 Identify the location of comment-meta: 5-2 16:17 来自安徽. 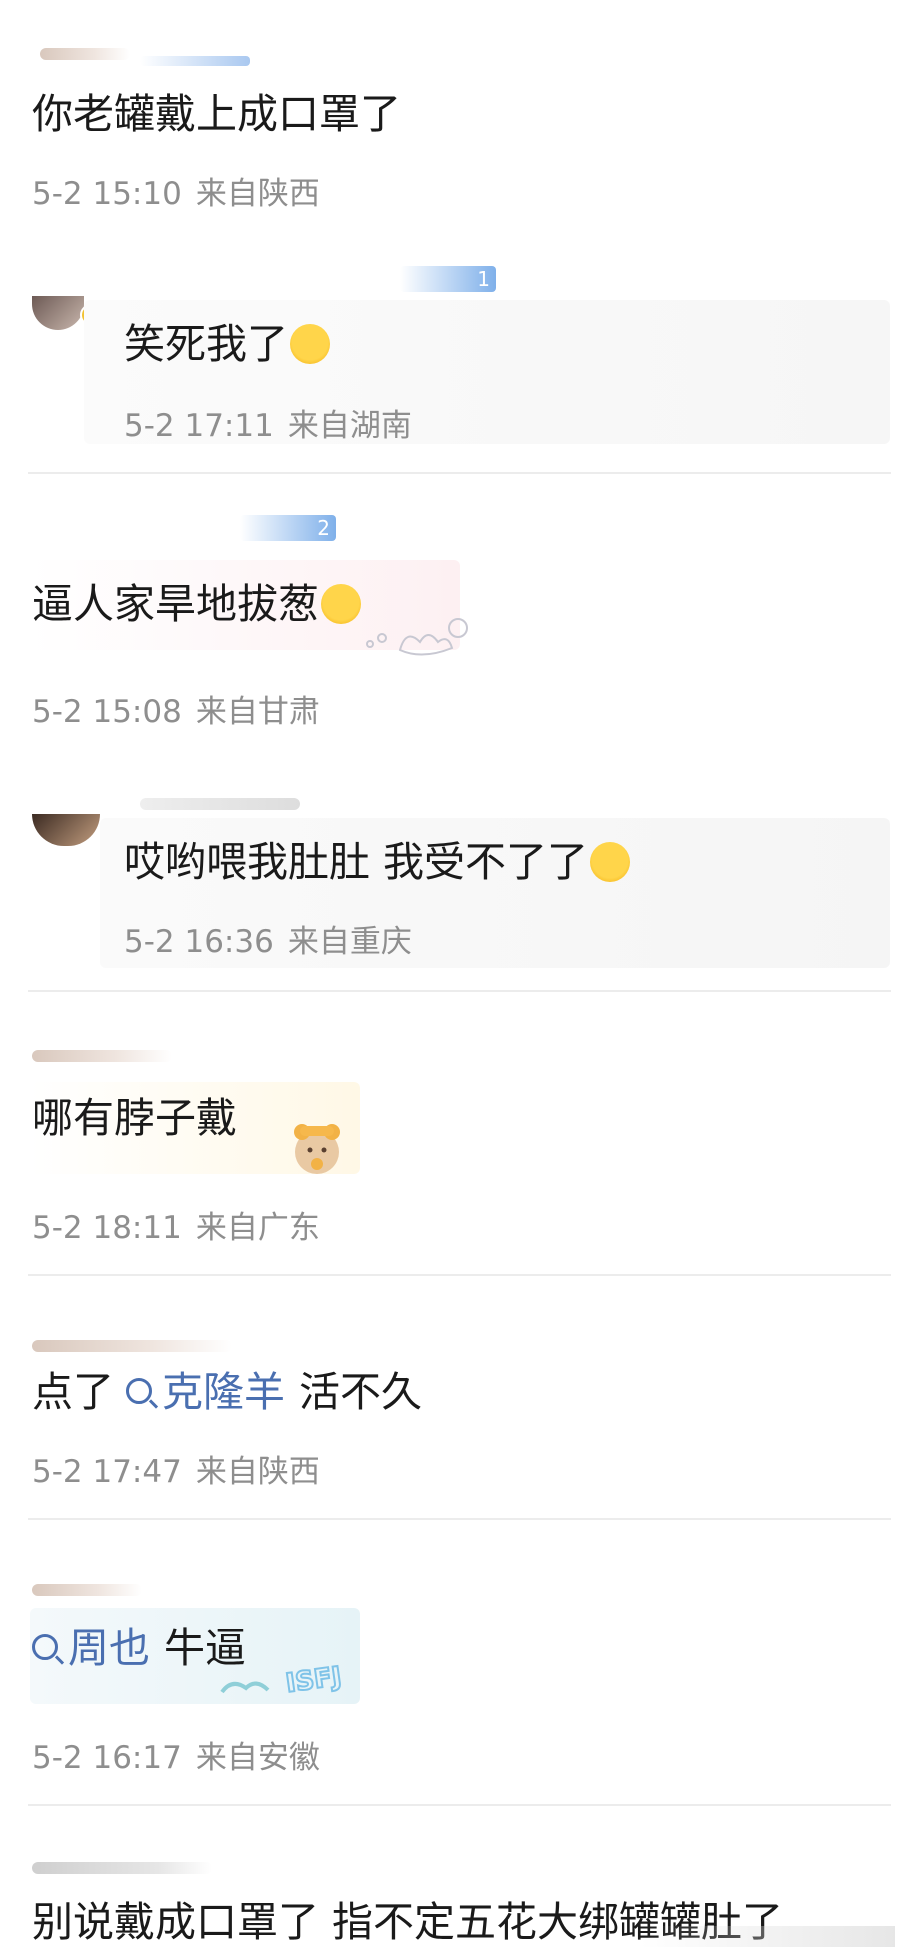
(176, 1758).